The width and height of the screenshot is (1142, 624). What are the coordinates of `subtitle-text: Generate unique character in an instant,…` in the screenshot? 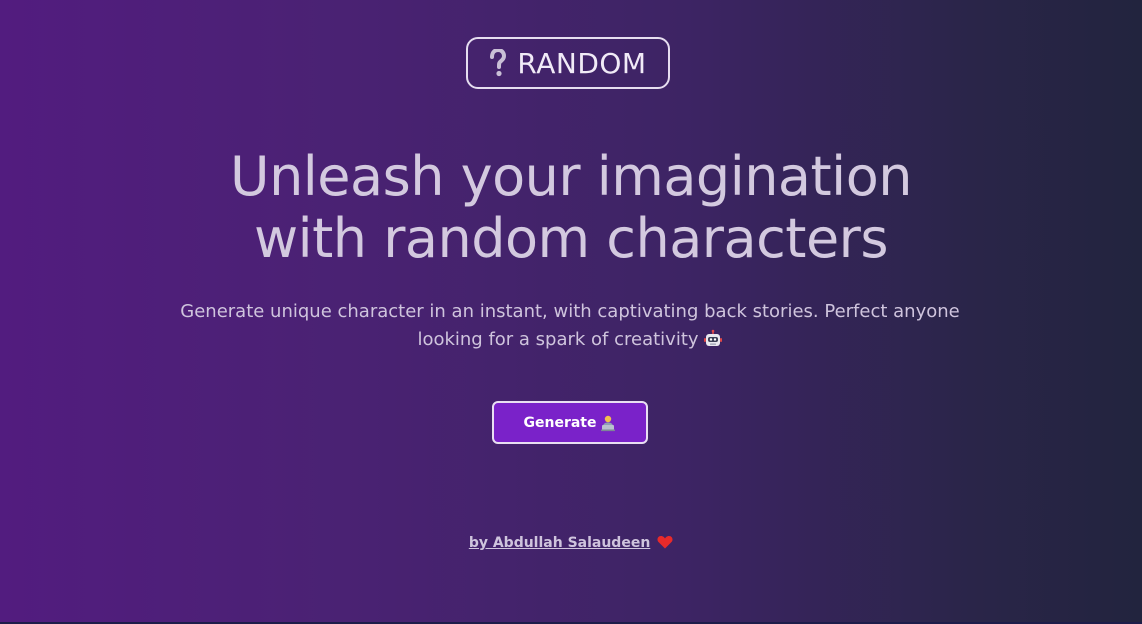 It's located at (570, 325).